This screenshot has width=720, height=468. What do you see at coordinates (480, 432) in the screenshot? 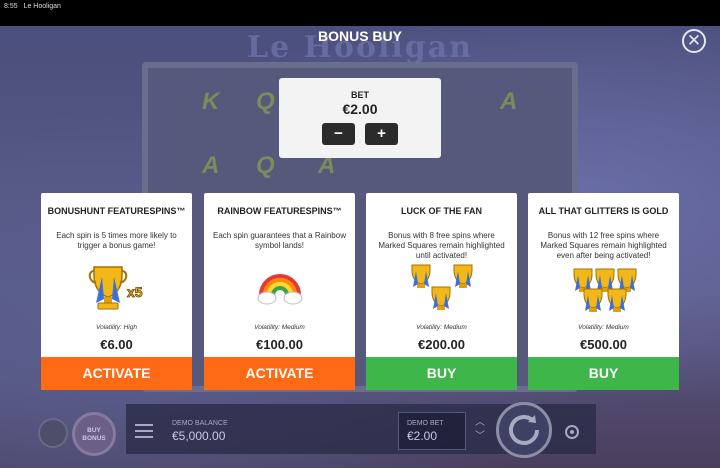
I see `bet-arrows-icon: ︿ ﹀` at bounding box center [480, 432].